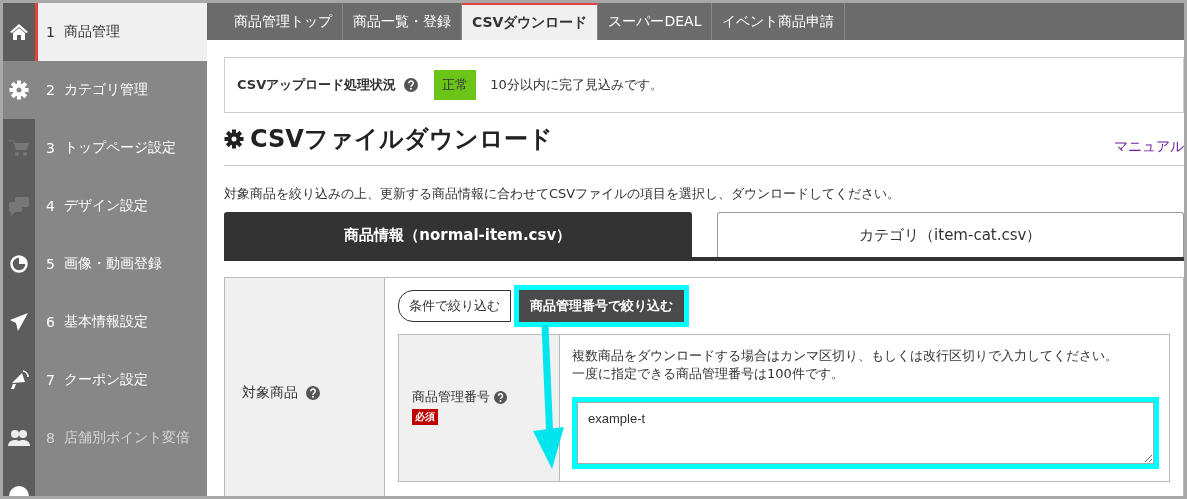 Image resolution: width=1187 pixels, height=499 pixels. I want to click on nav-tab: 商品管理トップ, so click(283, 21).